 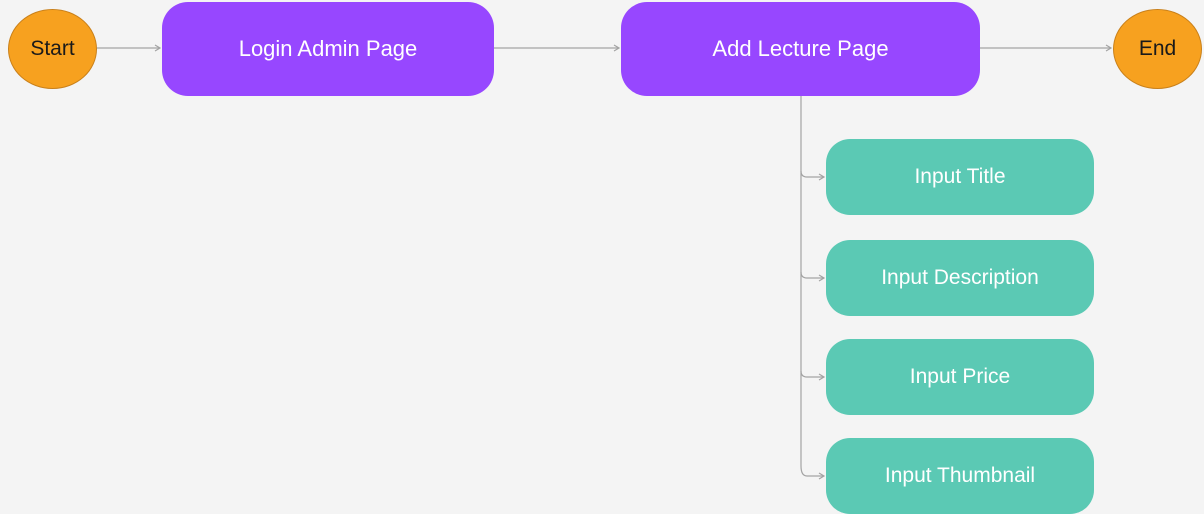 What do you see at coordinates (812, 174) in the screenshot?
I see `connector-to-input-title` at bounding box center [812, 174].